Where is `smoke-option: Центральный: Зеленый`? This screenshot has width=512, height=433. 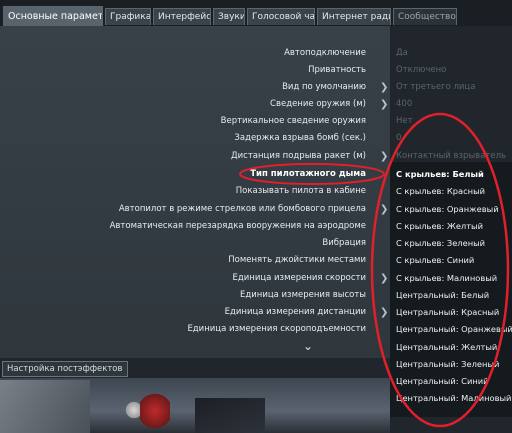
smoke-option: Центральный: Зеленый is located at coordinates (447, 364).